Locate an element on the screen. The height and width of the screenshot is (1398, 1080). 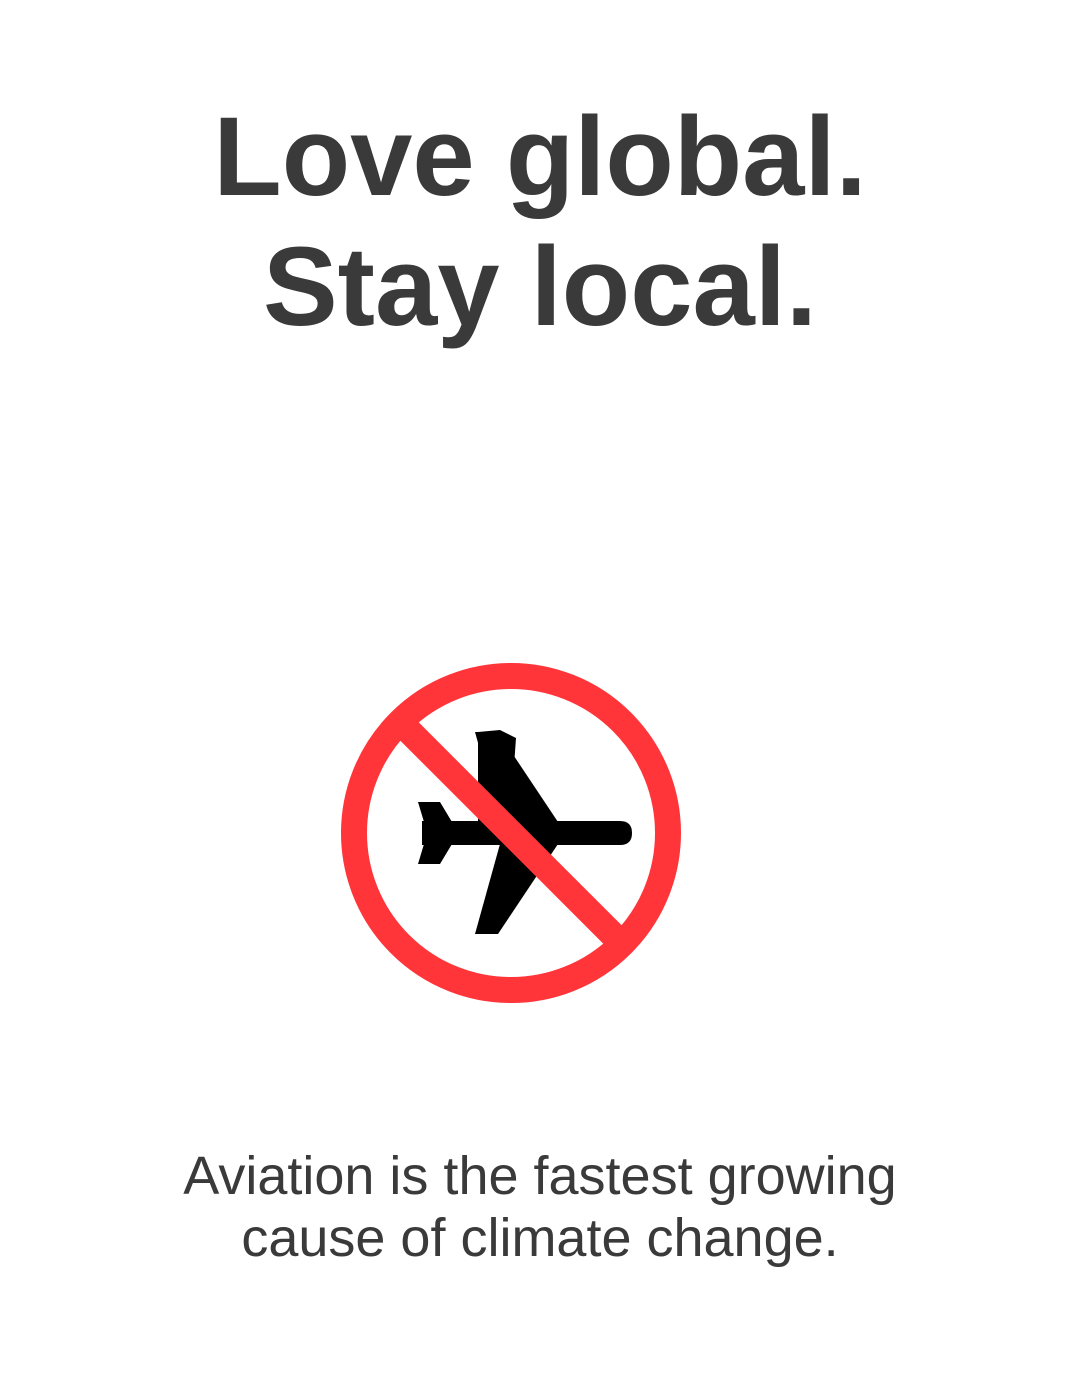
no-flying-icon is located at coordinates (511, 833).